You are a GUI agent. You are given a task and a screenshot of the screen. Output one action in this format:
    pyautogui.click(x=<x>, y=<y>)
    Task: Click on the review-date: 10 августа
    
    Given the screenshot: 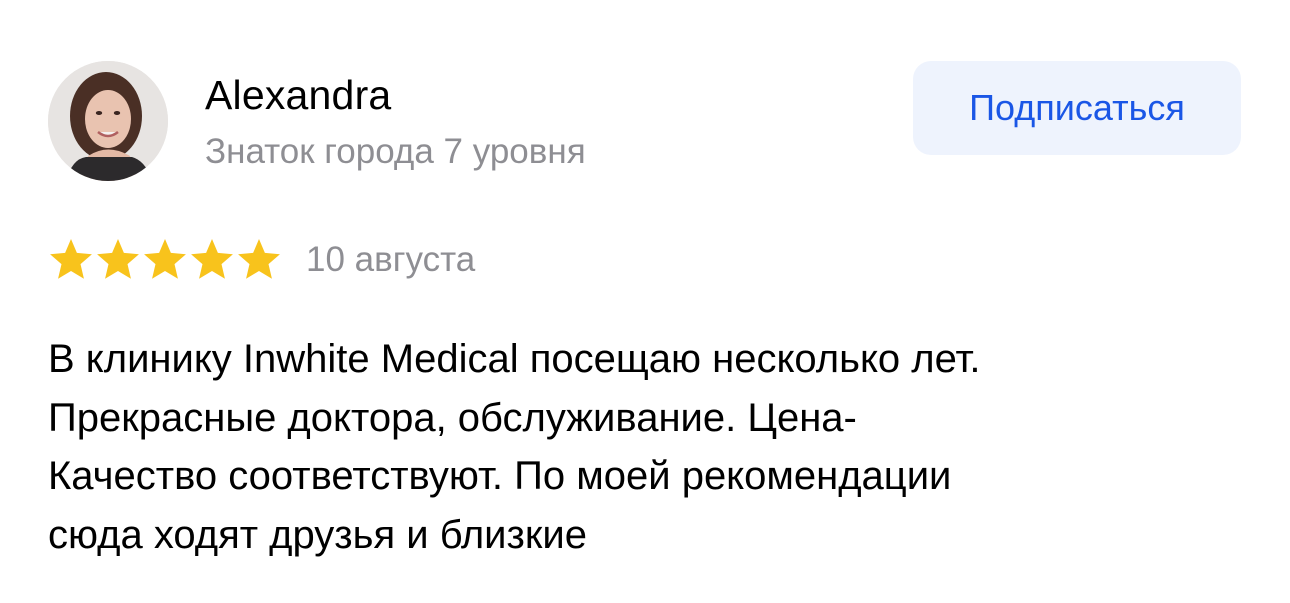 What is the action you would take?
    pyautogui.click(x=391, y=259)
    